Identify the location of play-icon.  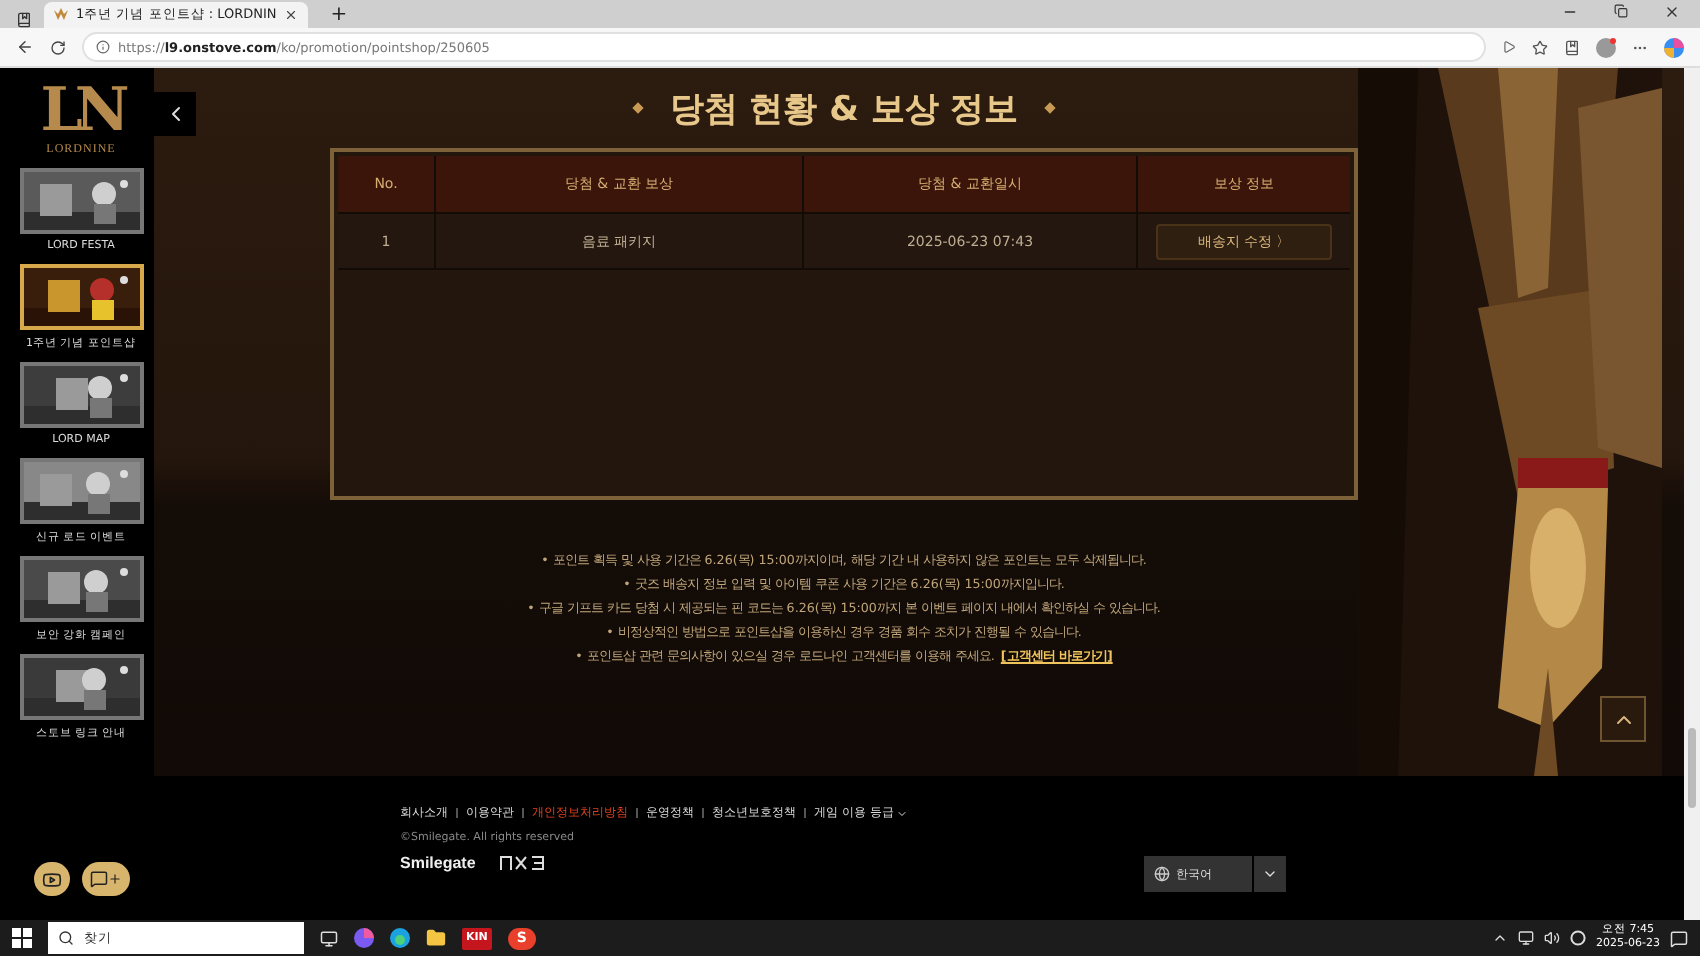
(51, 879).